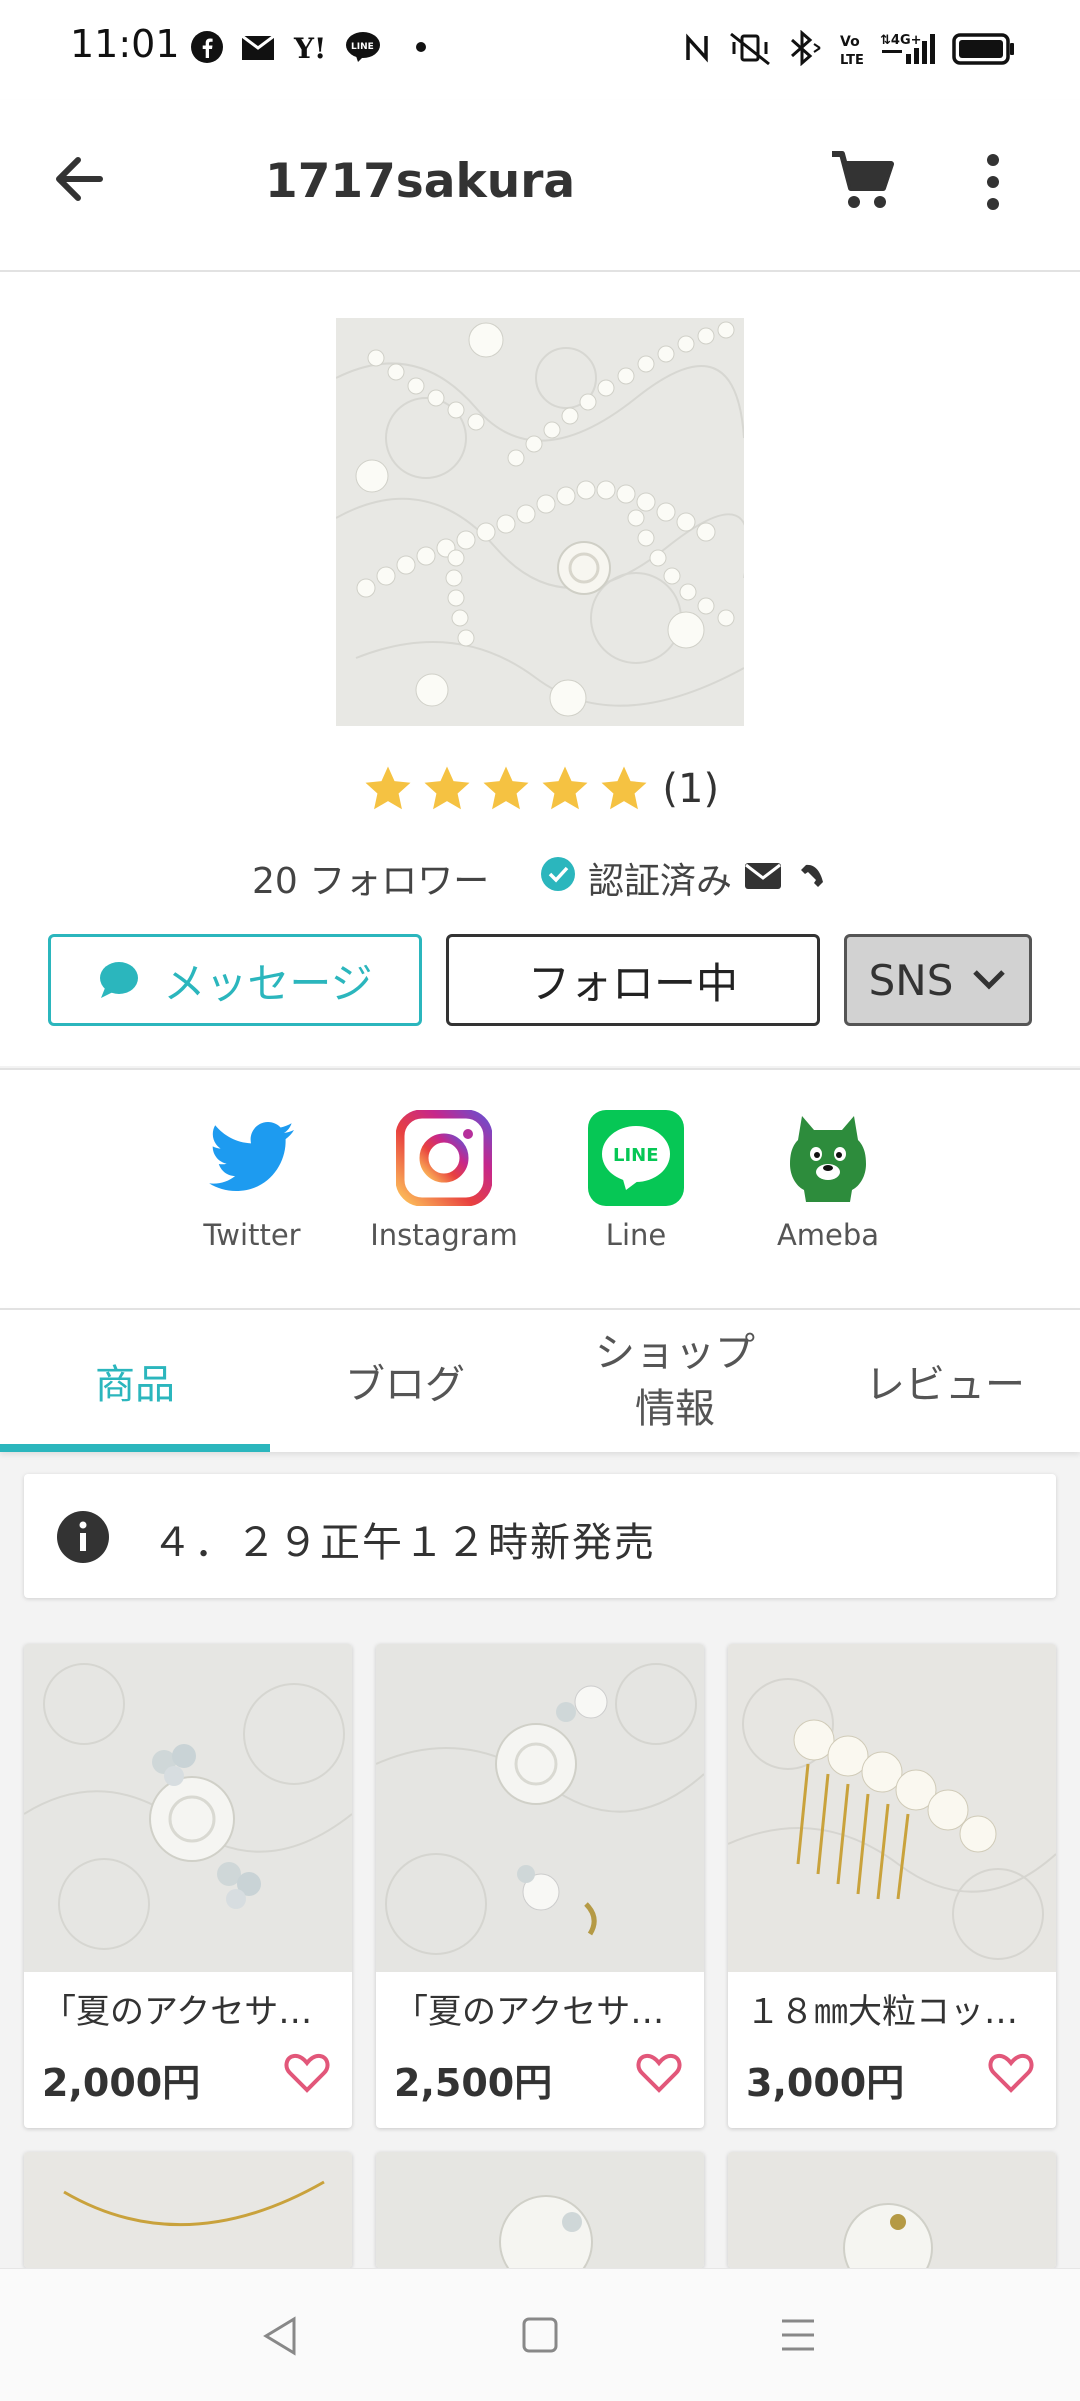 The image size is (1080, 2401). I want to click on svg-text: Y!, so click(309, 48).